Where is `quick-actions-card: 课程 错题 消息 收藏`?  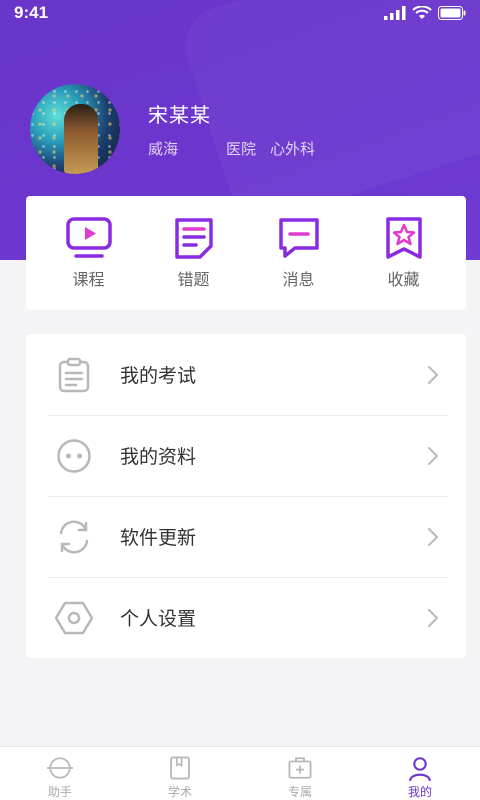
quick-actions-card: 课程 错题 消息 收藏 is located at coordinates (246, 253).